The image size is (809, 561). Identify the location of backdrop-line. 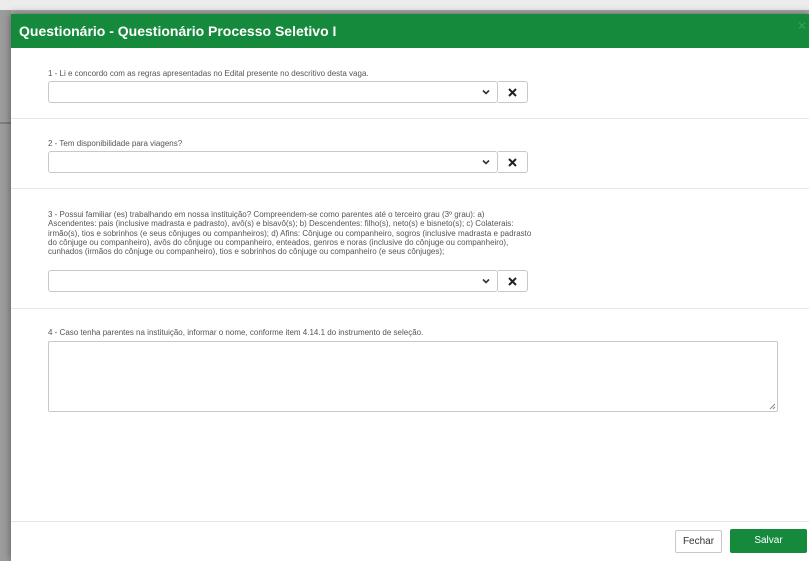
(5, 123).